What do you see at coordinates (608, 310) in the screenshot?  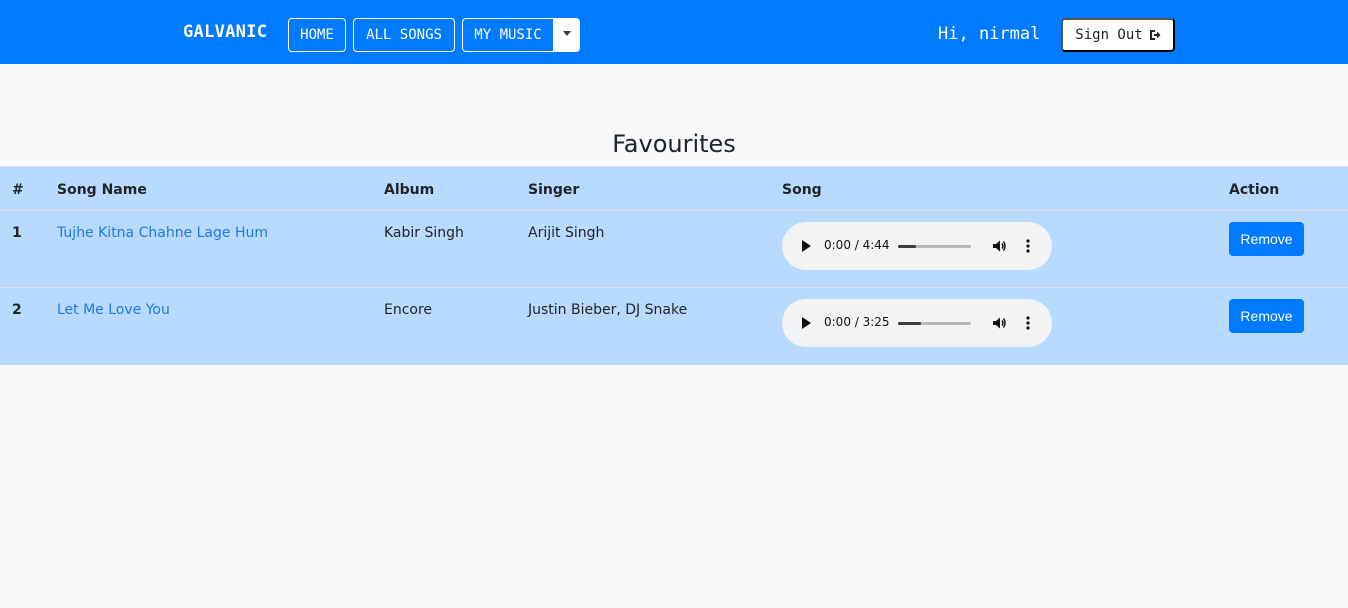 I see `singer-cell: Justin Bieber, DJ Snake` at bounding box center [608, 310].